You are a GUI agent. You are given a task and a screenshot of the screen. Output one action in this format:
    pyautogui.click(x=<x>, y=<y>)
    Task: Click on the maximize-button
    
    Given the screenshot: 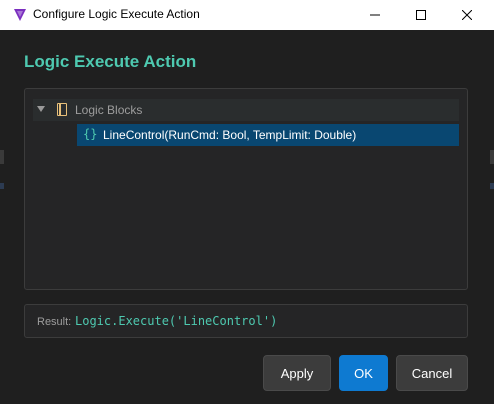 What is the action you would take?
    pyautogui.click(x=421, y=15)
    